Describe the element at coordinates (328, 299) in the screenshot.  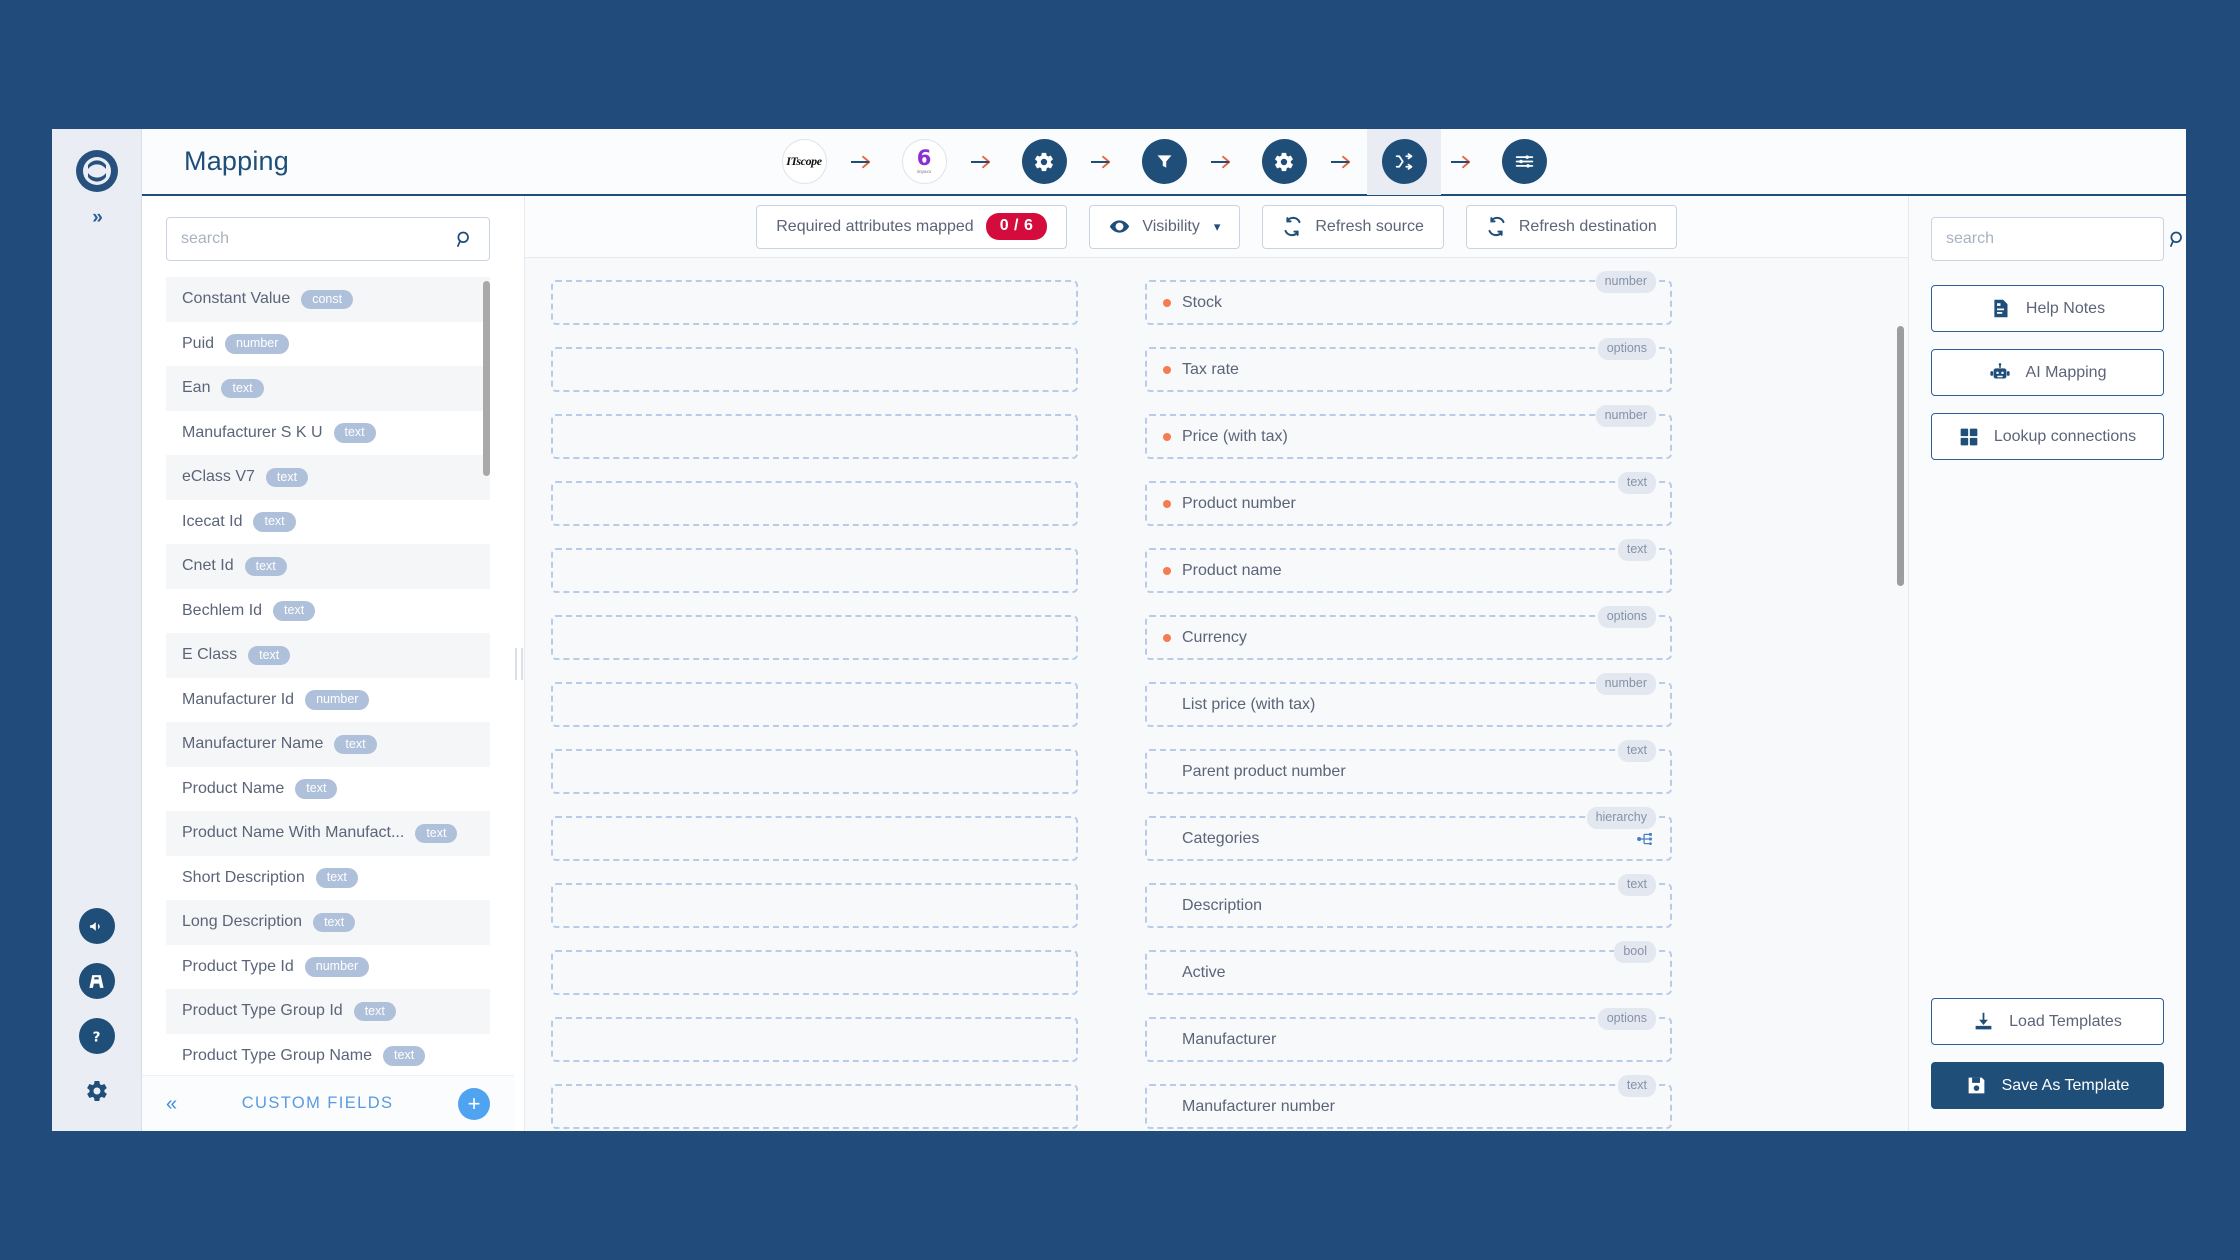
I see `source-field-row: Constant Value const` at that location.